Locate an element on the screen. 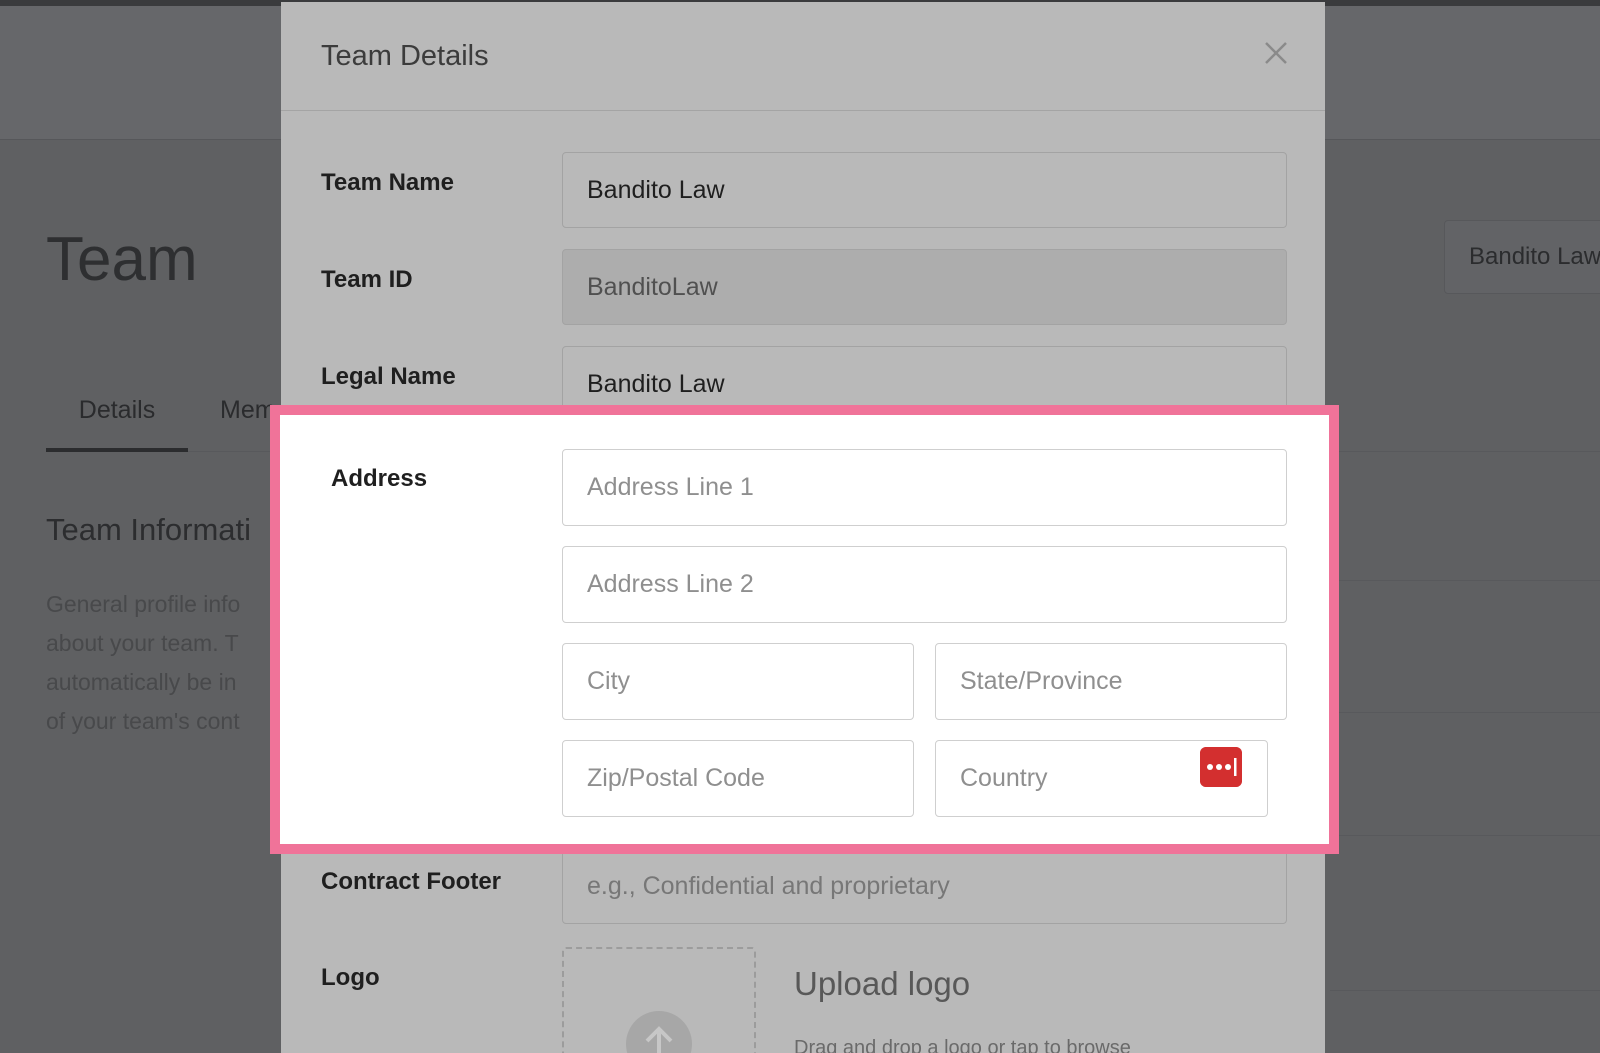 The width and height of the screenshot is (1600, 1053). contract-footer-input is located at coordinates (924, 886).